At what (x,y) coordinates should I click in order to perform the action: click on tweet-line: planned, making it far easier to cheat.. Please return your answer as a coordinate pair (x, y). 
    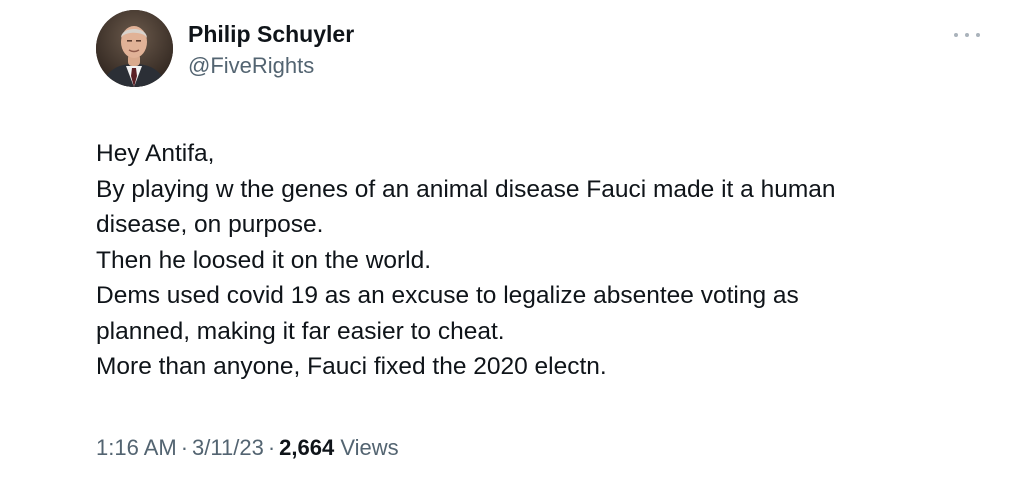
    Looking at the image, I should click on (300, 331).